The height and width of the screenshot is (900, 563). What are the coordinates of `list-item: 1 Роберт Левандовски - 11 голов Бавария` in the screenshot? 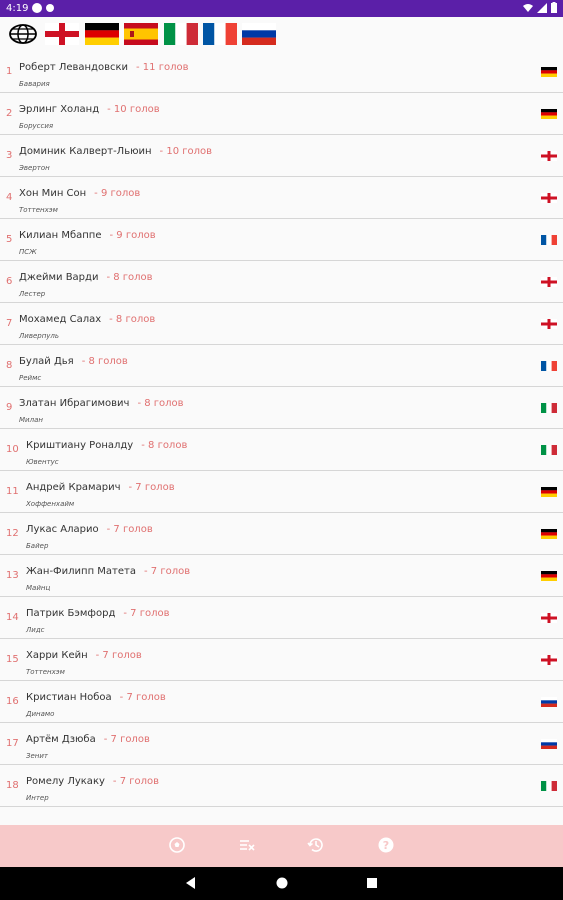 It's located at (281, 72).